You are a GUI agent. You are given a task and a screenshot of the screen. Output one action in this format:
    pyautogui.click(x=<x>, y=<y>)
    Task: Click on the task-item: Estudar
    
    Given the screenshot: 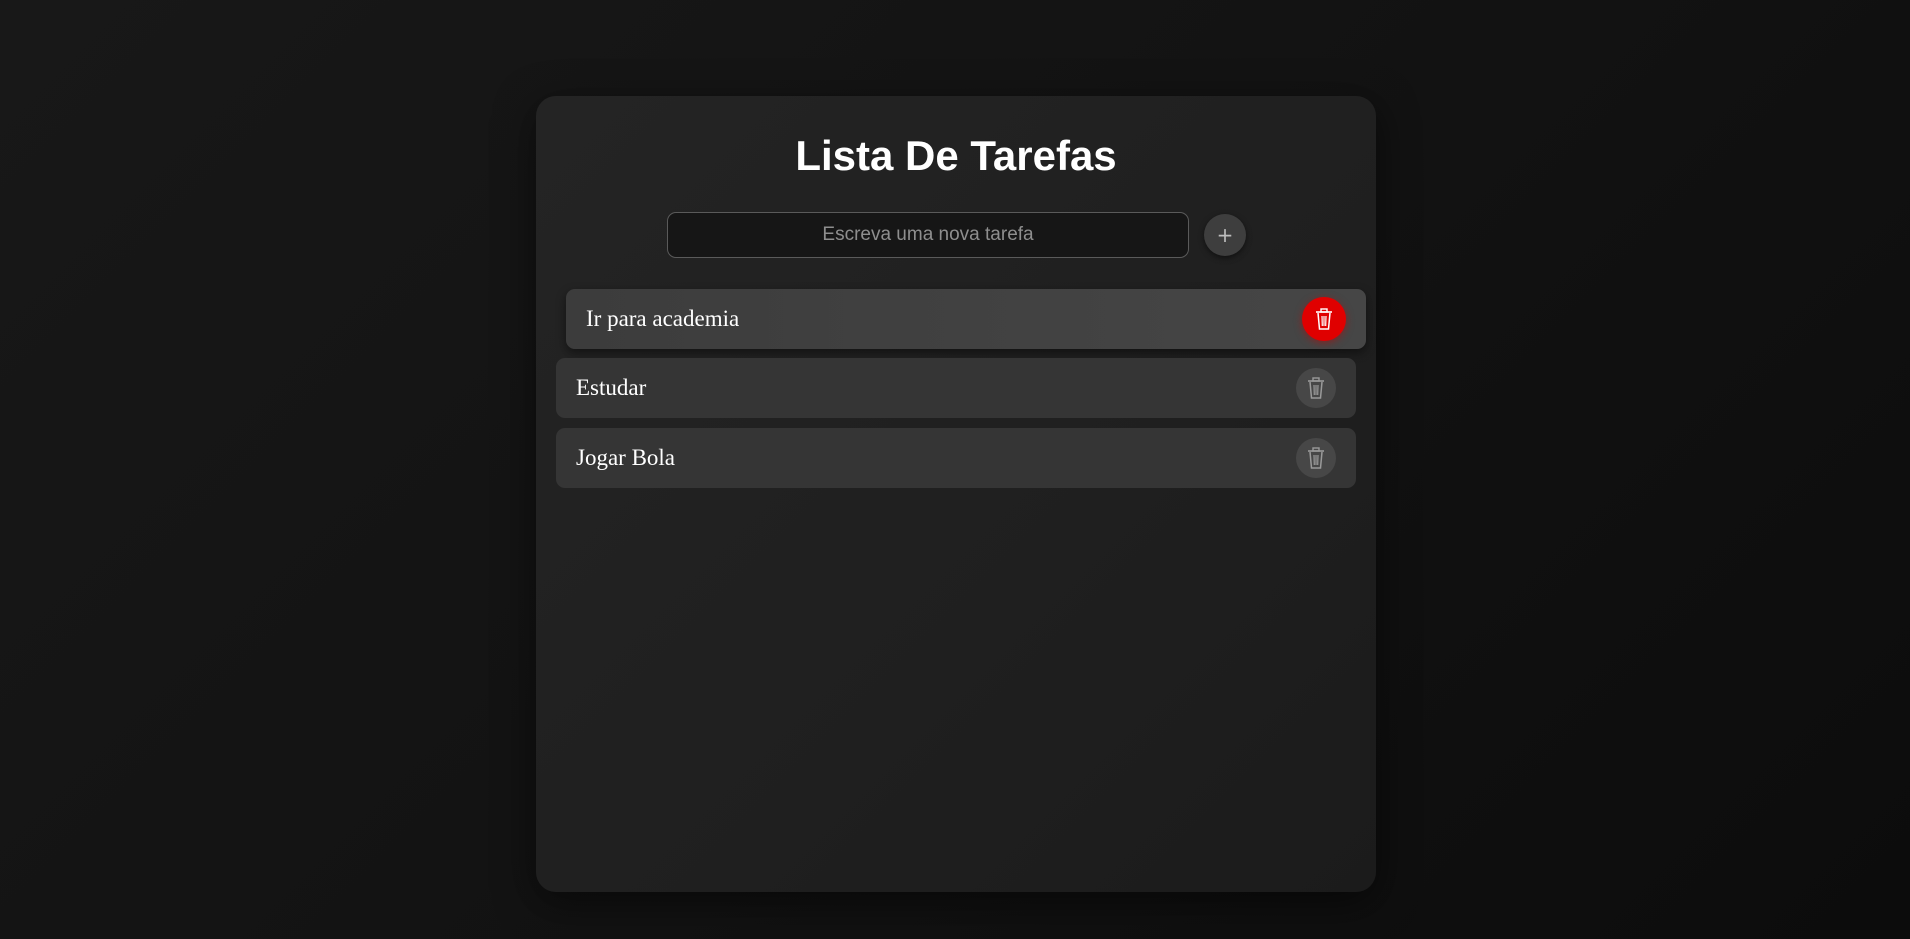 What is the action you would take?
    pyautogui.click(x=956, y=388)
    